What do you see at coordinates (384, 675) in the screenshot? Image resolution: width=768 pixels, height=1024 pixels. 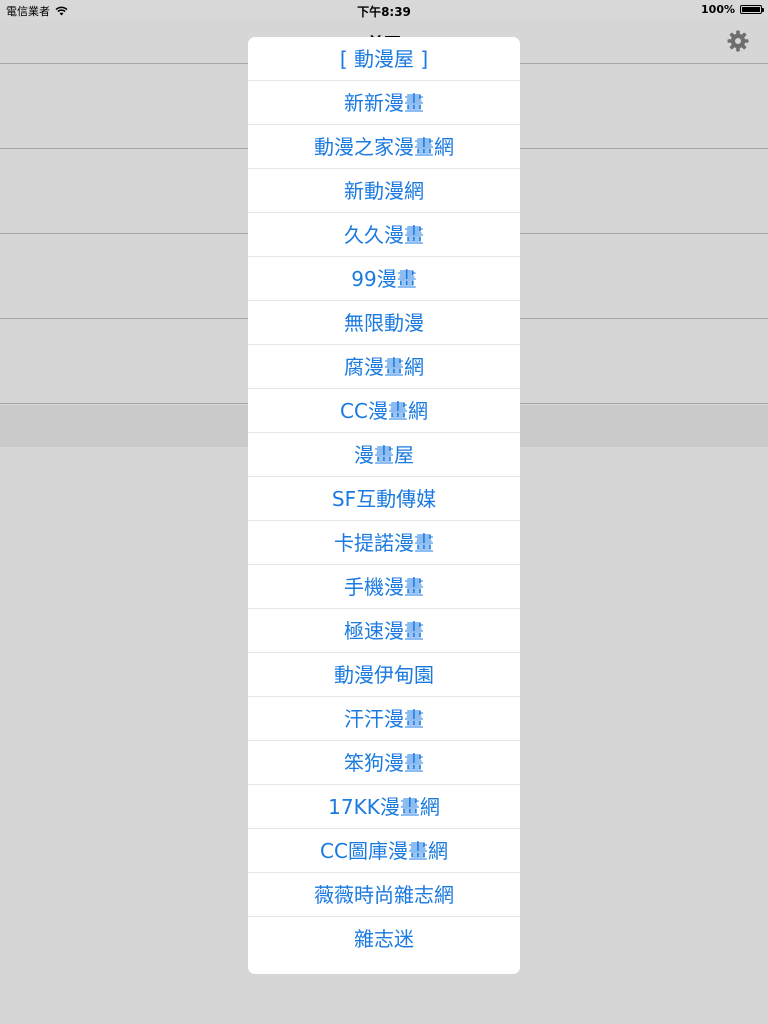 I see `menu-item-14: 動漫伊甸園` at bounding box center [384, 675].